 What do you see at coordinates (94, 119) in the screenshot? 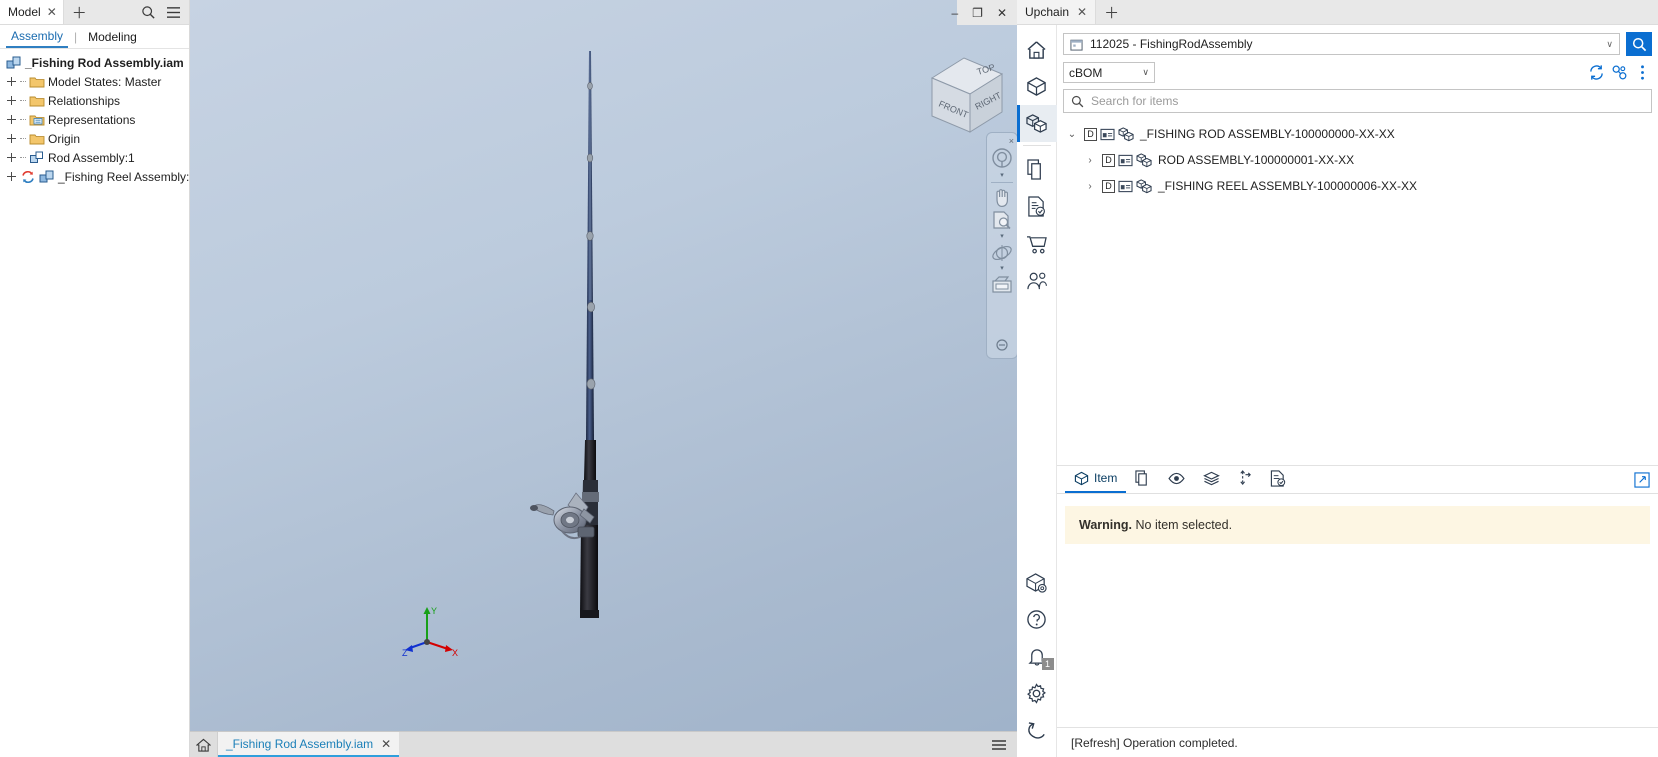
I see `tree-node-representations: Representations` at bounding box center [94, 119].